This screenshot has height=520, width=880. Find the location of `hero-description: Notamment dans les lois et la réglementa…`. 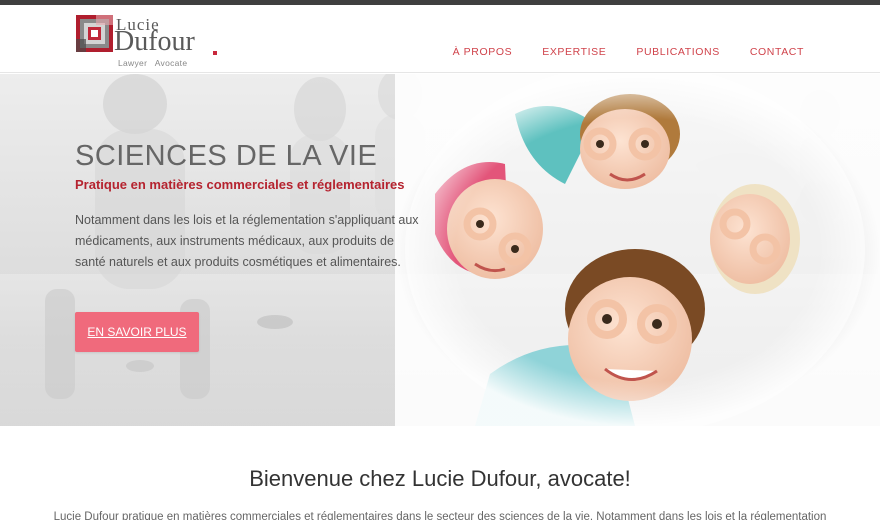

hero-description: Notamment dans les lois et la réglementa… is located at coordinates (247, 241).